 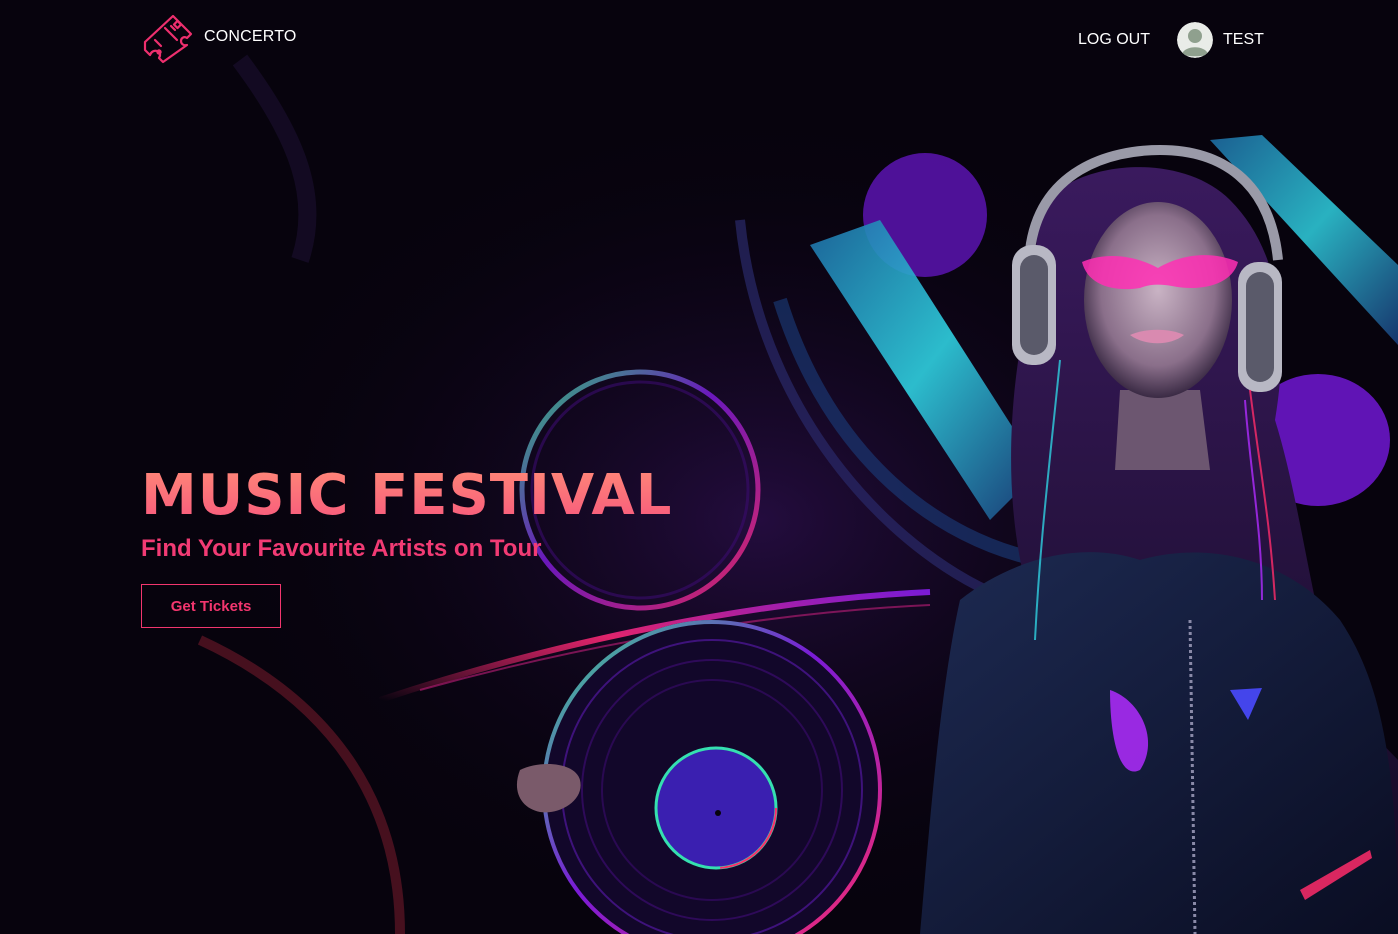 I want to click on user-name: TEST, so click(x=1243, y=39).